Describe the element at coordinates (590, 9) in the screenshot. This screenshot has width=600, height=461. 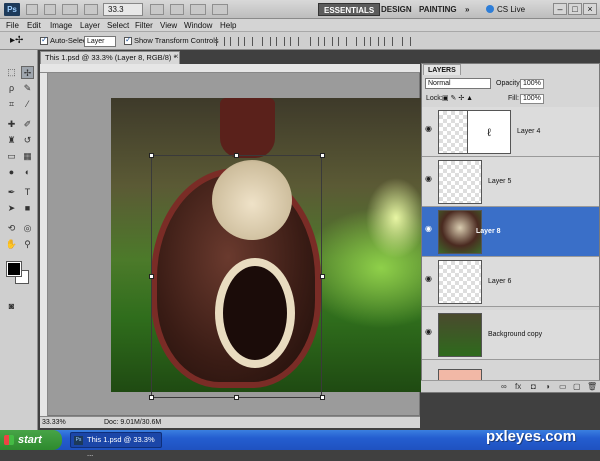
I see `close-app-button: ×` at that location.